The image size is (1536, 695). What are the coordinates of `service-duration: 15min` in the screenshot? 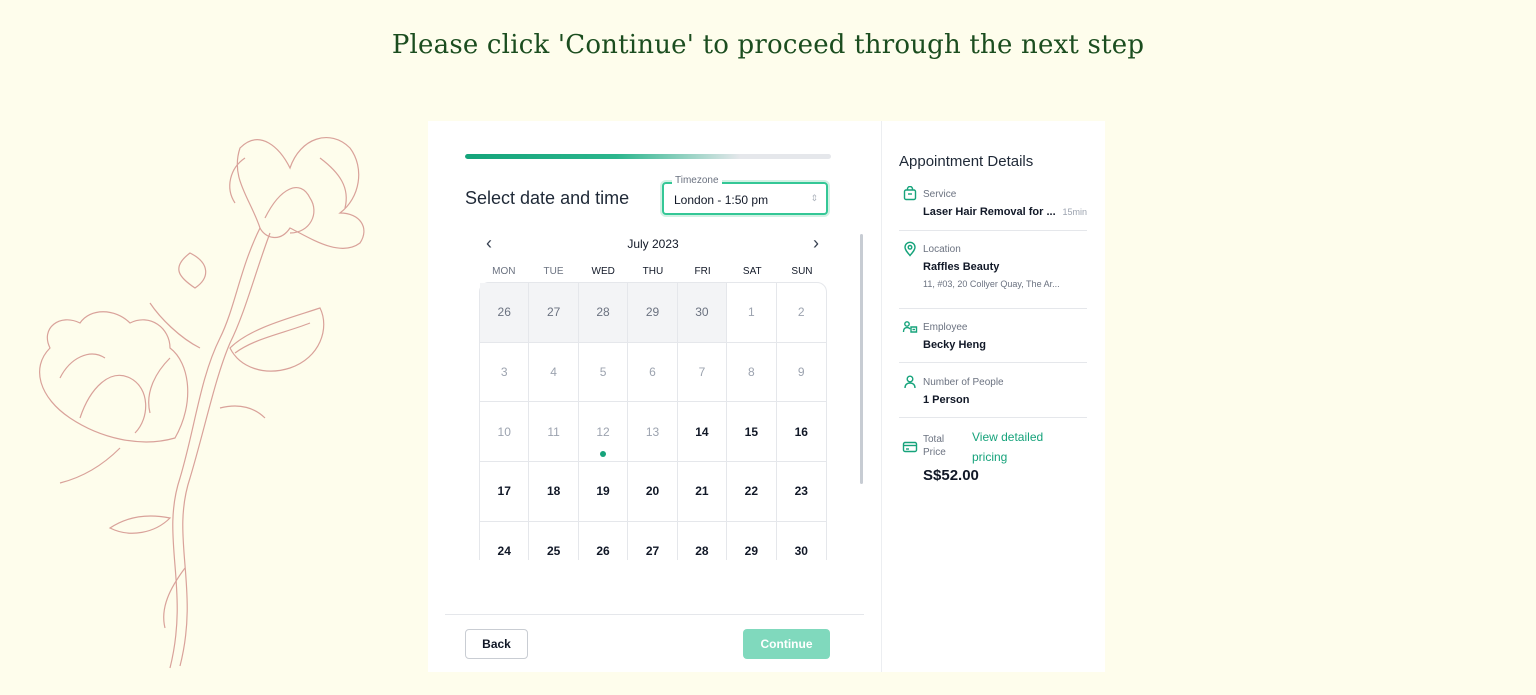 It's located at (1074, 212).